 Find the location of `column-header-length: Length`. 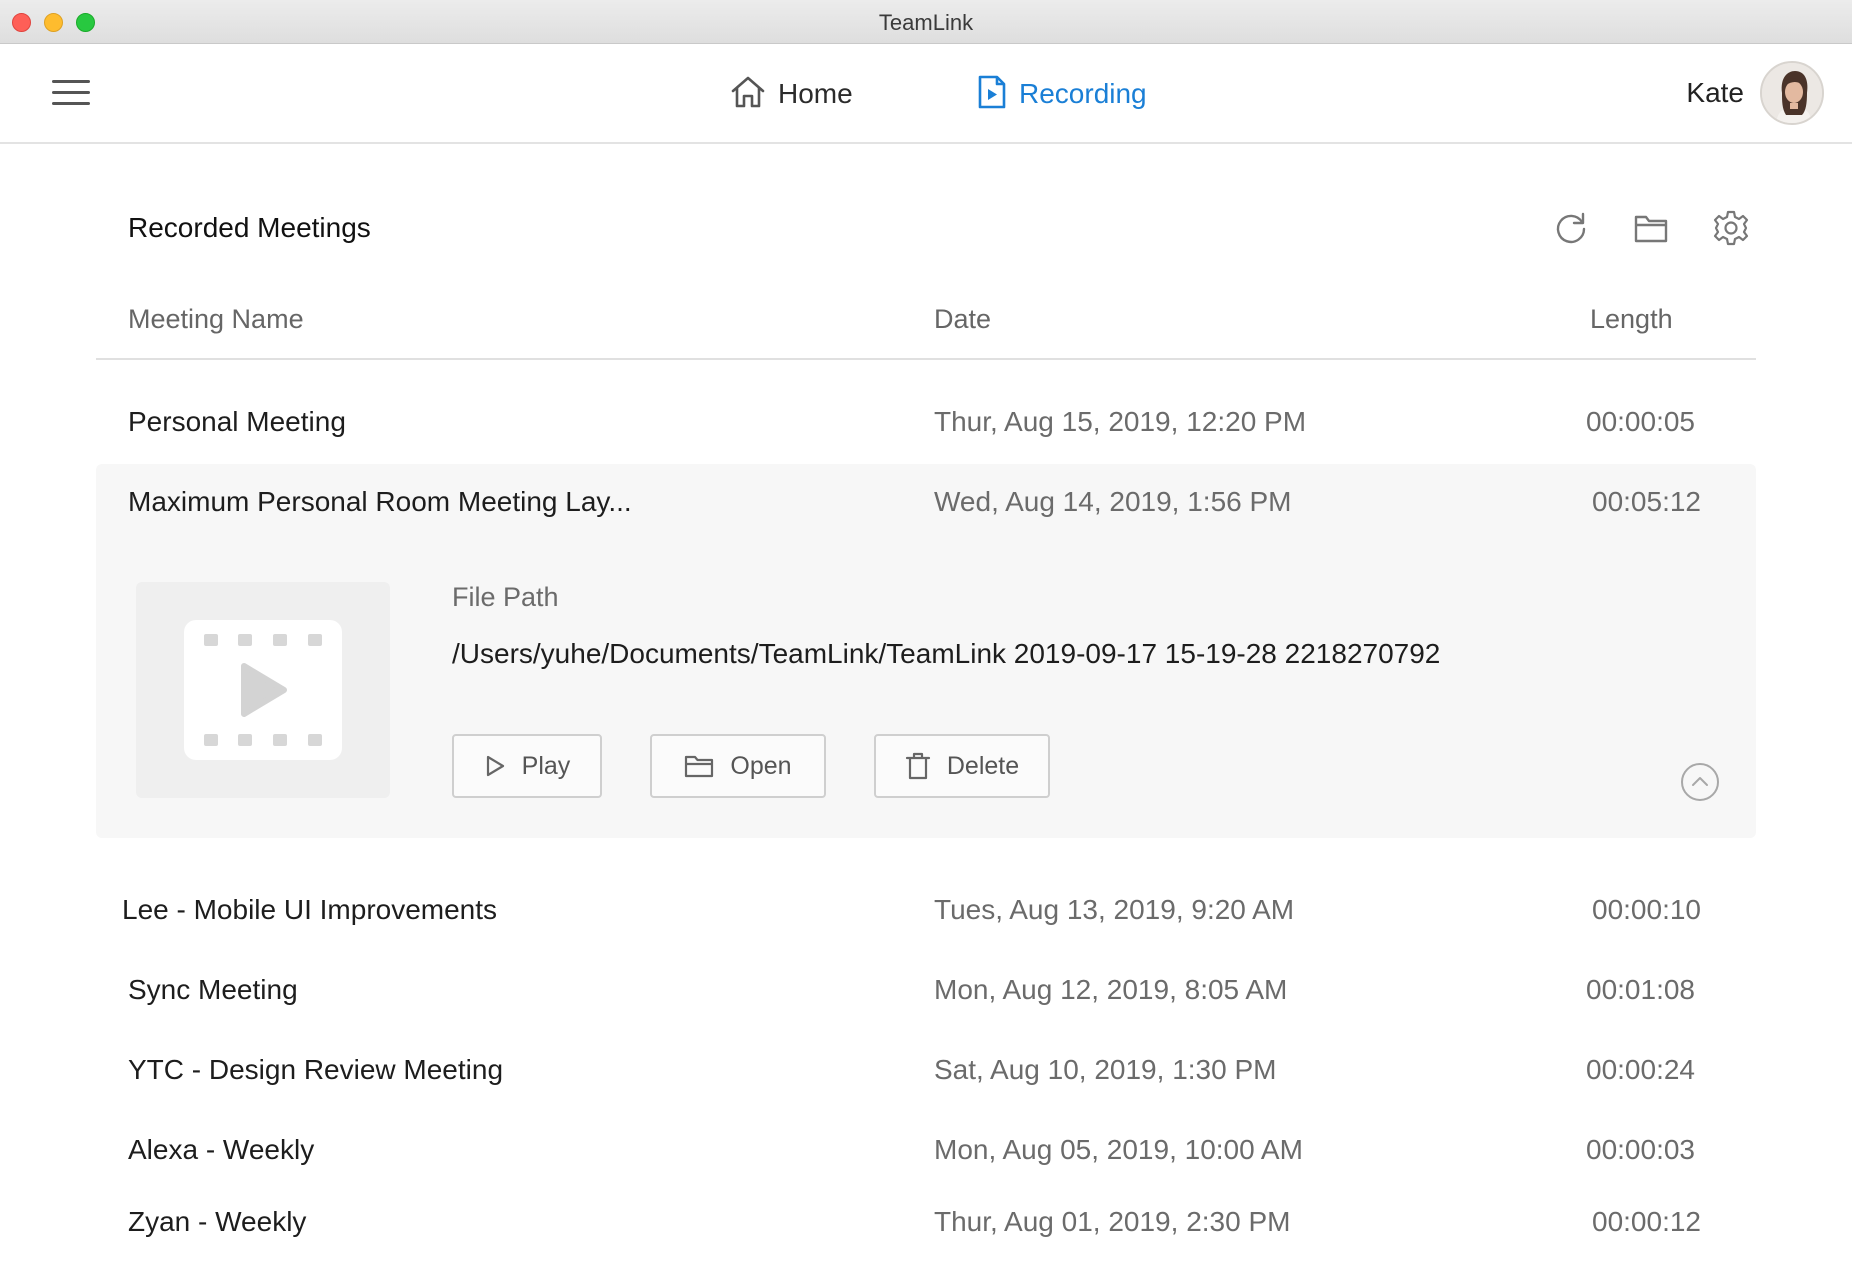

column-header-length: Length is located at coordinates (1631, 319).